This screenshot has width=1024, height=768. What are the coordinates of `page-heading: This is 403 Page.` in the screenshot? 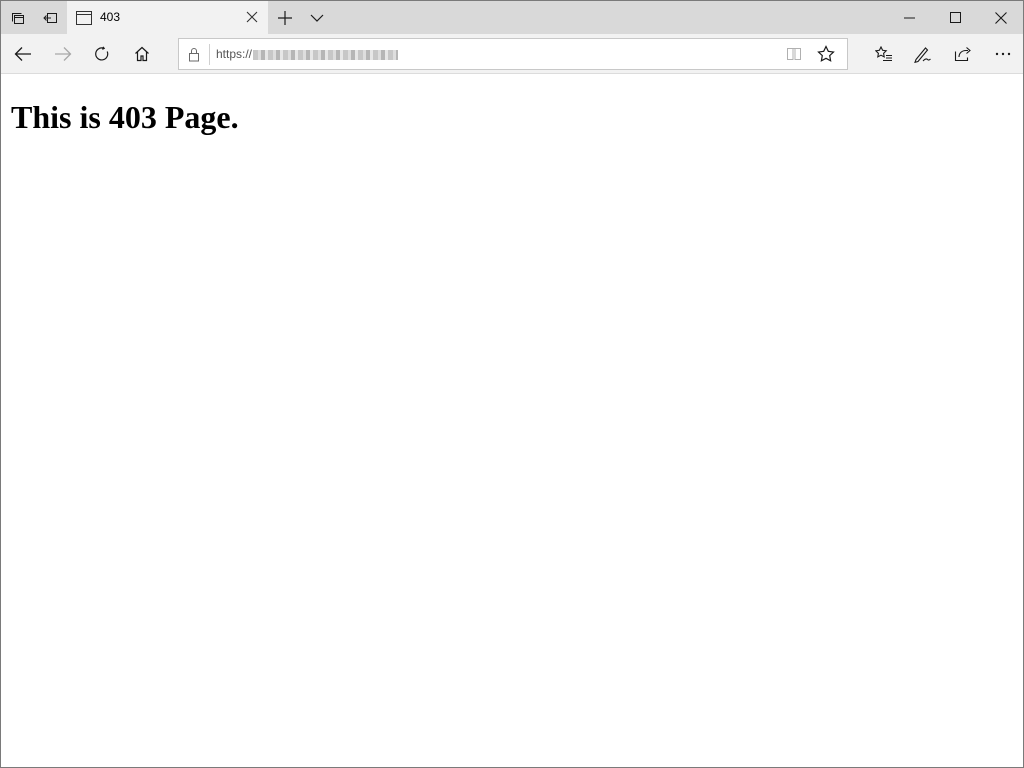 It's located at (125, 117).